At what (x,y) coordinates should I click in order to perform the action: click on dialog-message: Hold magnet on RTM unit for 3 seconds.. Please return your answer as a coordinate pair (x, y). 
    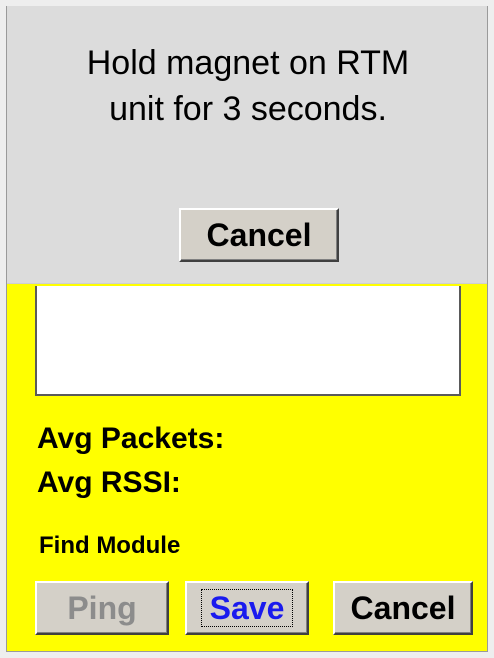
    Looking at the image, I should click on (248, 86).